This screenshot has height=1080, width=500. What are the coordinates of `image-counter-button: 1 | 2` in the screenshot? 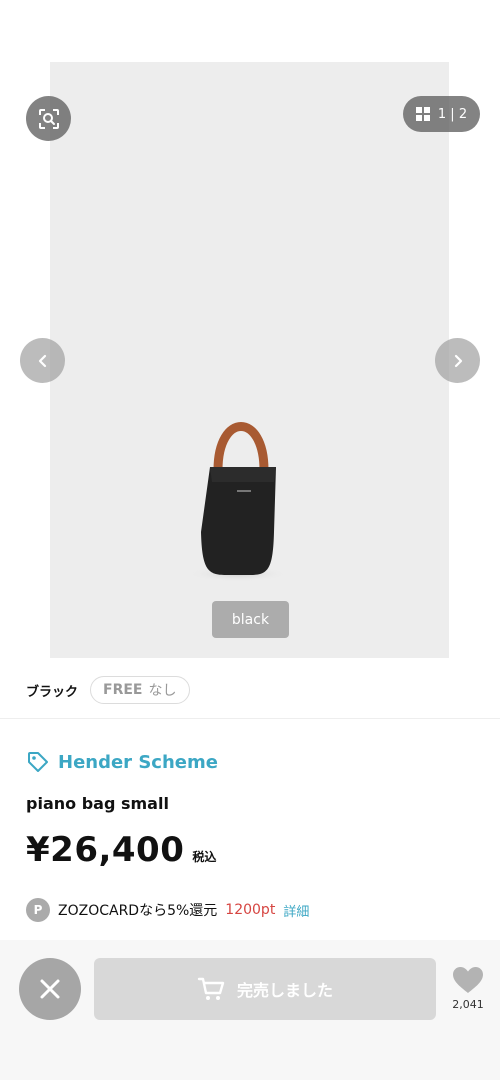 It's located at (441, 114).